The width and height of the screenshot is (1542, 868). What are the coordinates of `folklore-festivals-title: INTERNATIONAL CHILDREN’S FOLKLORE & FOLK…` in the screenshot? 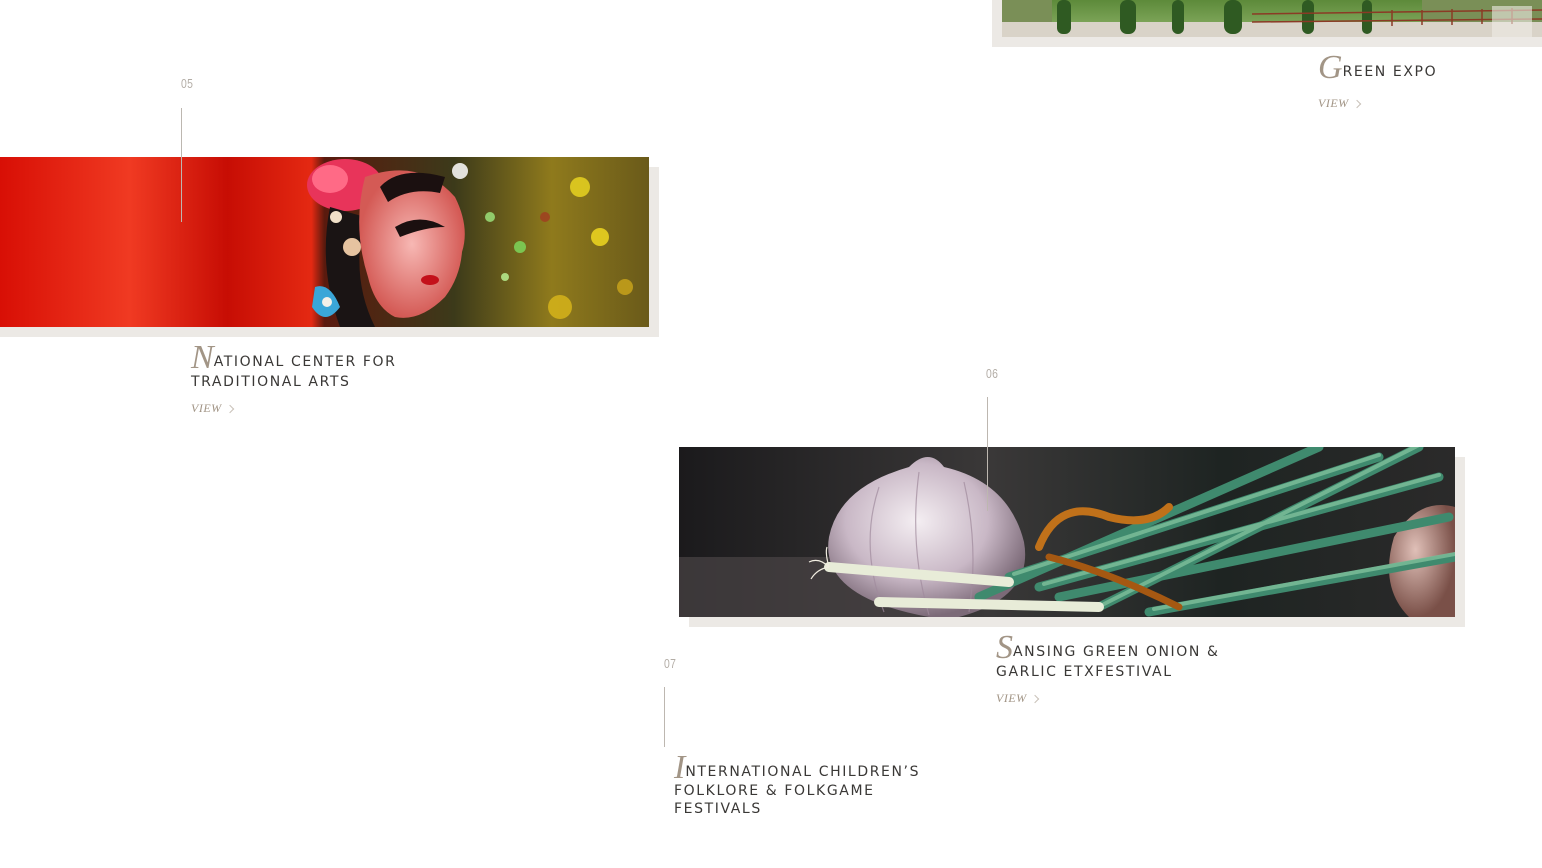 It's located at (797, 784).